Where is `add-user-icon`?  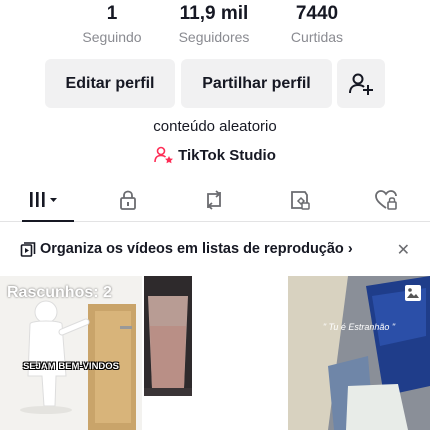 add-user-icon is located at coordinates (361, 84).